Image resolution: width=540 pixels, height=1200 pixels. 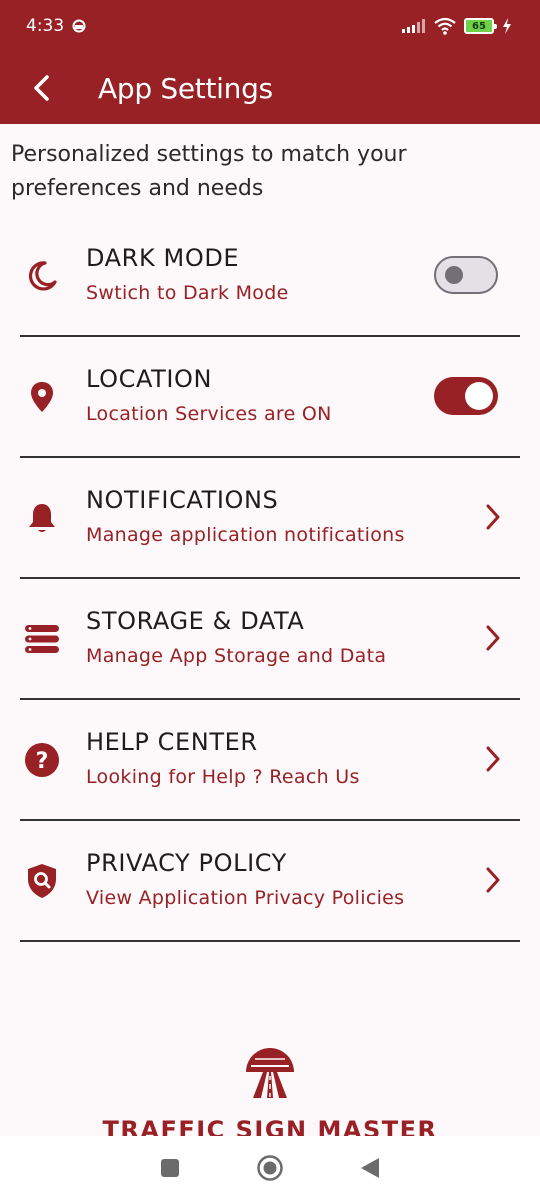 What do you see at coordinates (42, 881) in the screenshot?
I see `shield-search-icon` at bounding box center [42, 881].